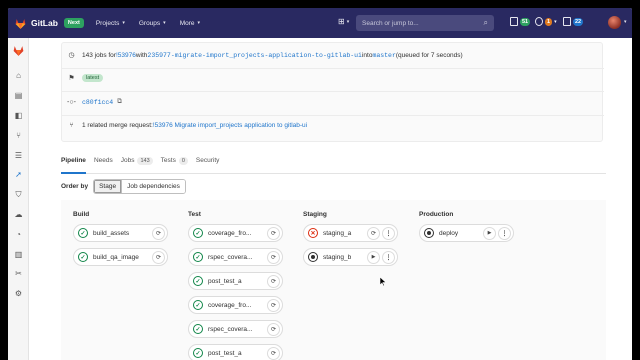 This screenshot has height=360, width=640. I want to click on collapse-sidebar-icon: », so click(18, 358).